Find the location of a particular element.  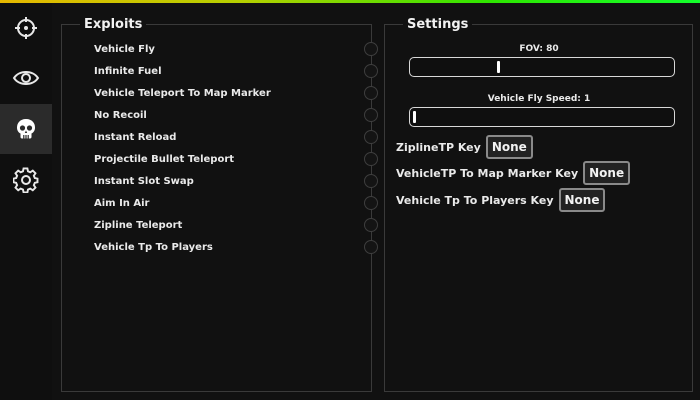

eye-icon is located at coordinates (26, 78).